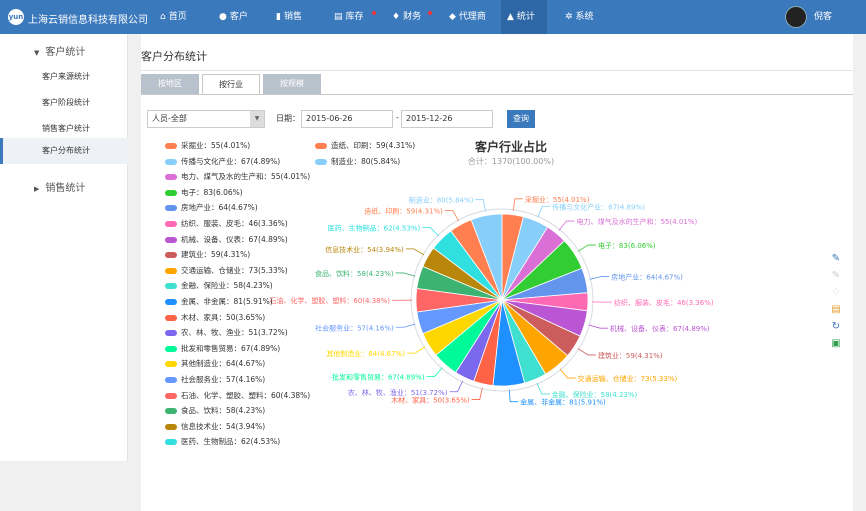 This screenshot has width=866, height=511. Describe the element at coordinates (396, 17) in the screenshot. I see `money-bag-icon: ♦` at that location.